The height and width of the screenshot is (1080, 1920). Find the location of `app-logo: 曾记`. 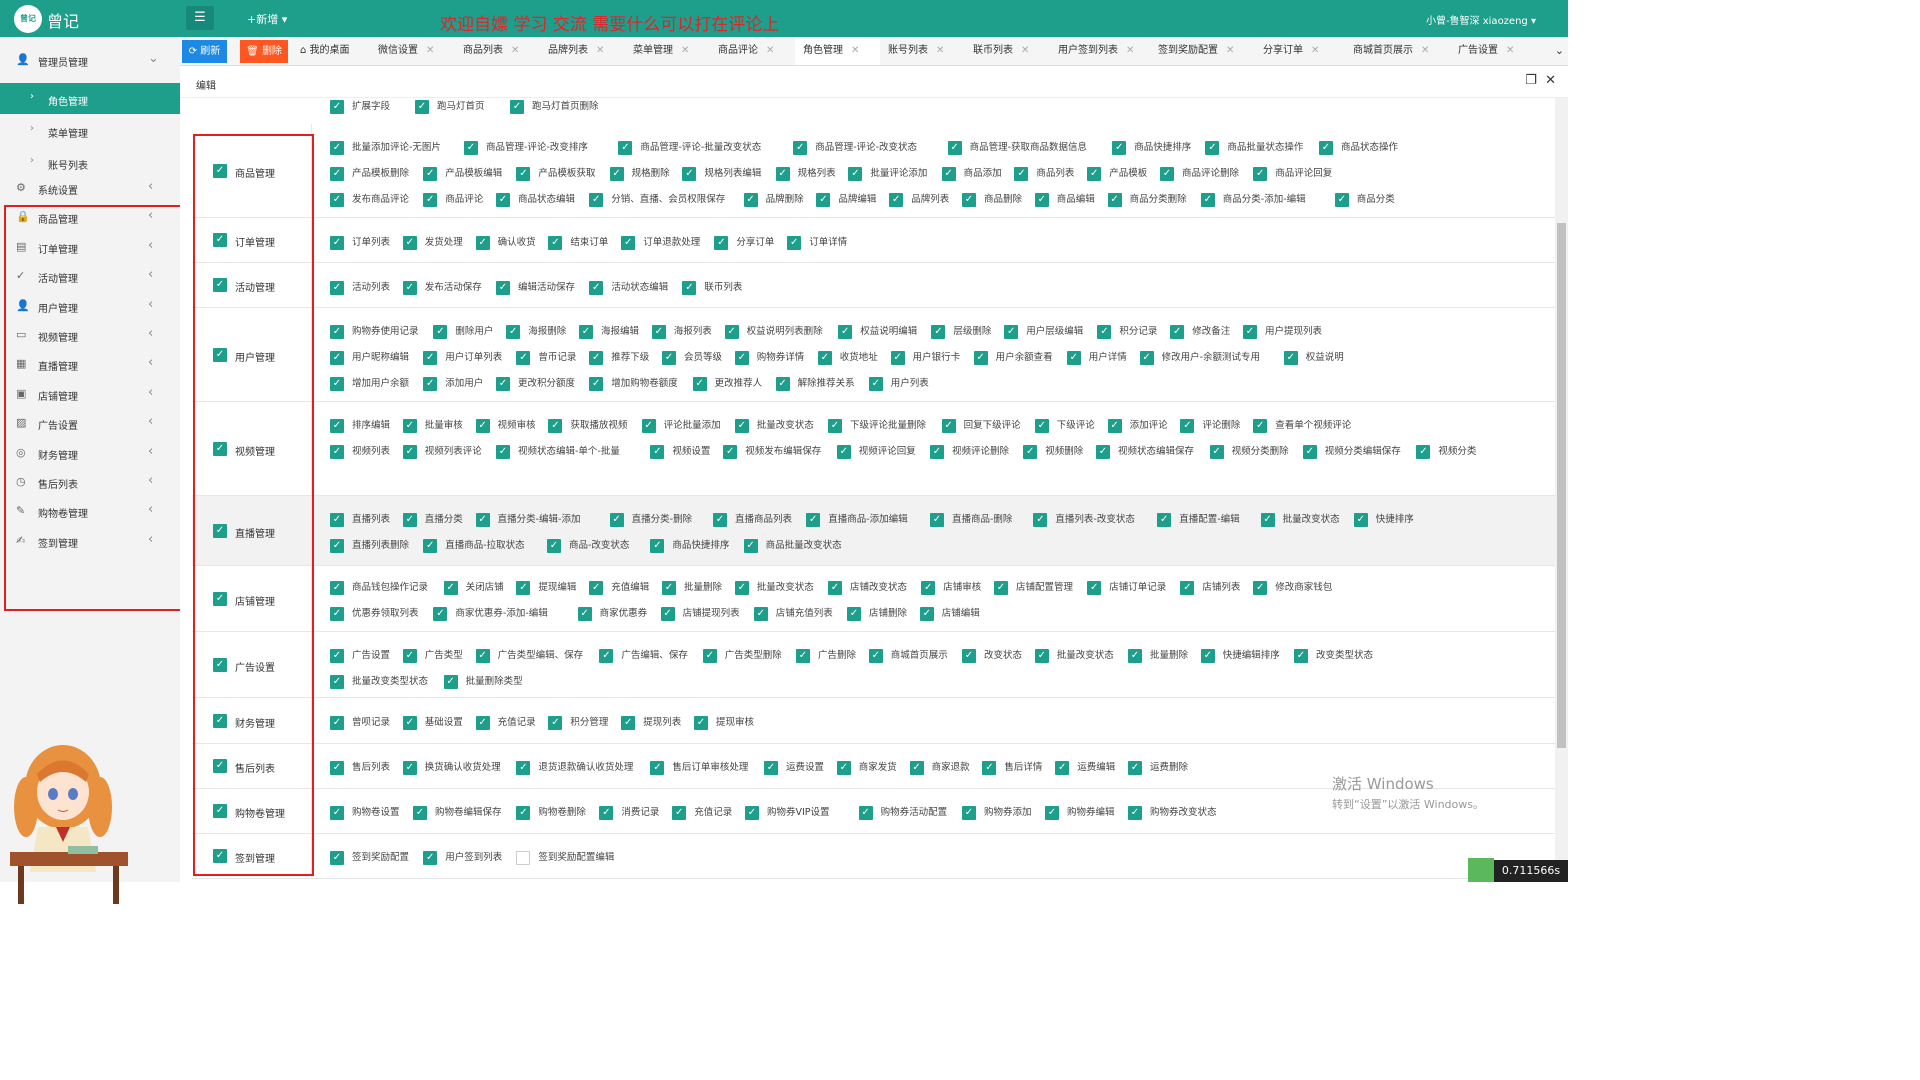

app-logo: 曾记 is located at coordinates (28, 19).